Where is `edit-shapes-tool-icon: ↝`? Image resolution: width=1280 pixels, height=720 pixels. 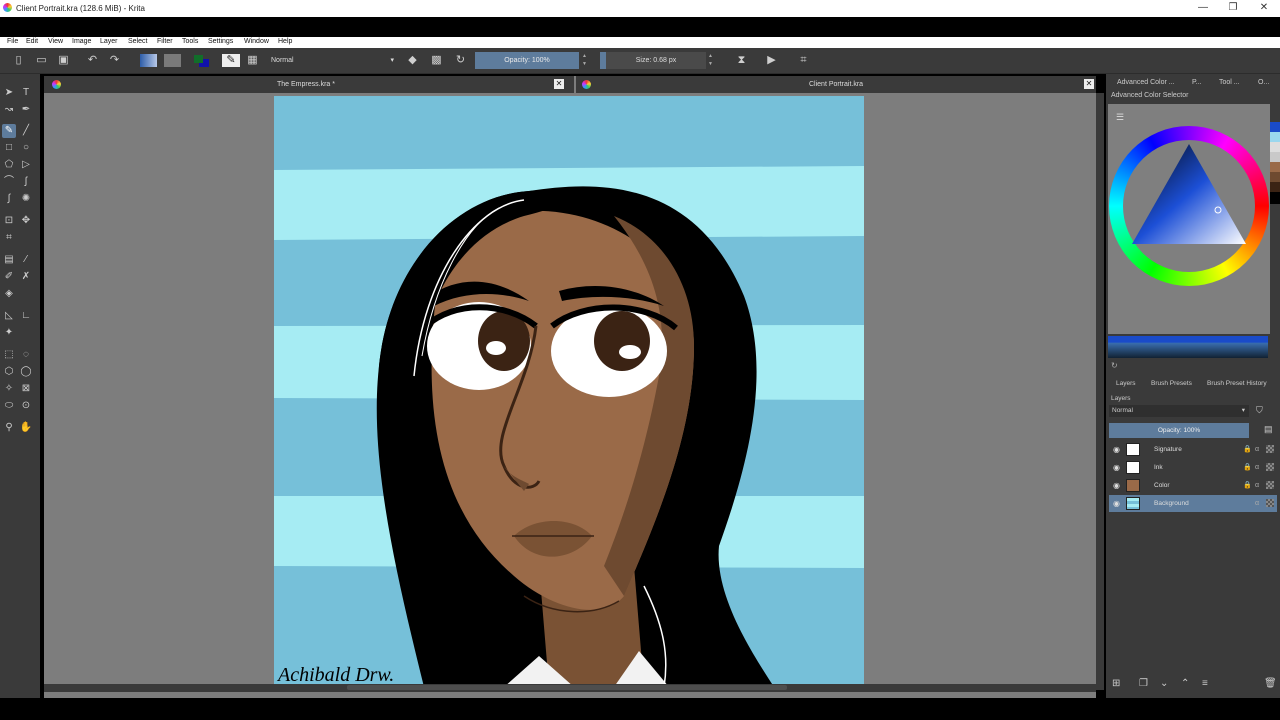 edit-shapes-tool-icon: ↝ is located at coordinates (9, 110).